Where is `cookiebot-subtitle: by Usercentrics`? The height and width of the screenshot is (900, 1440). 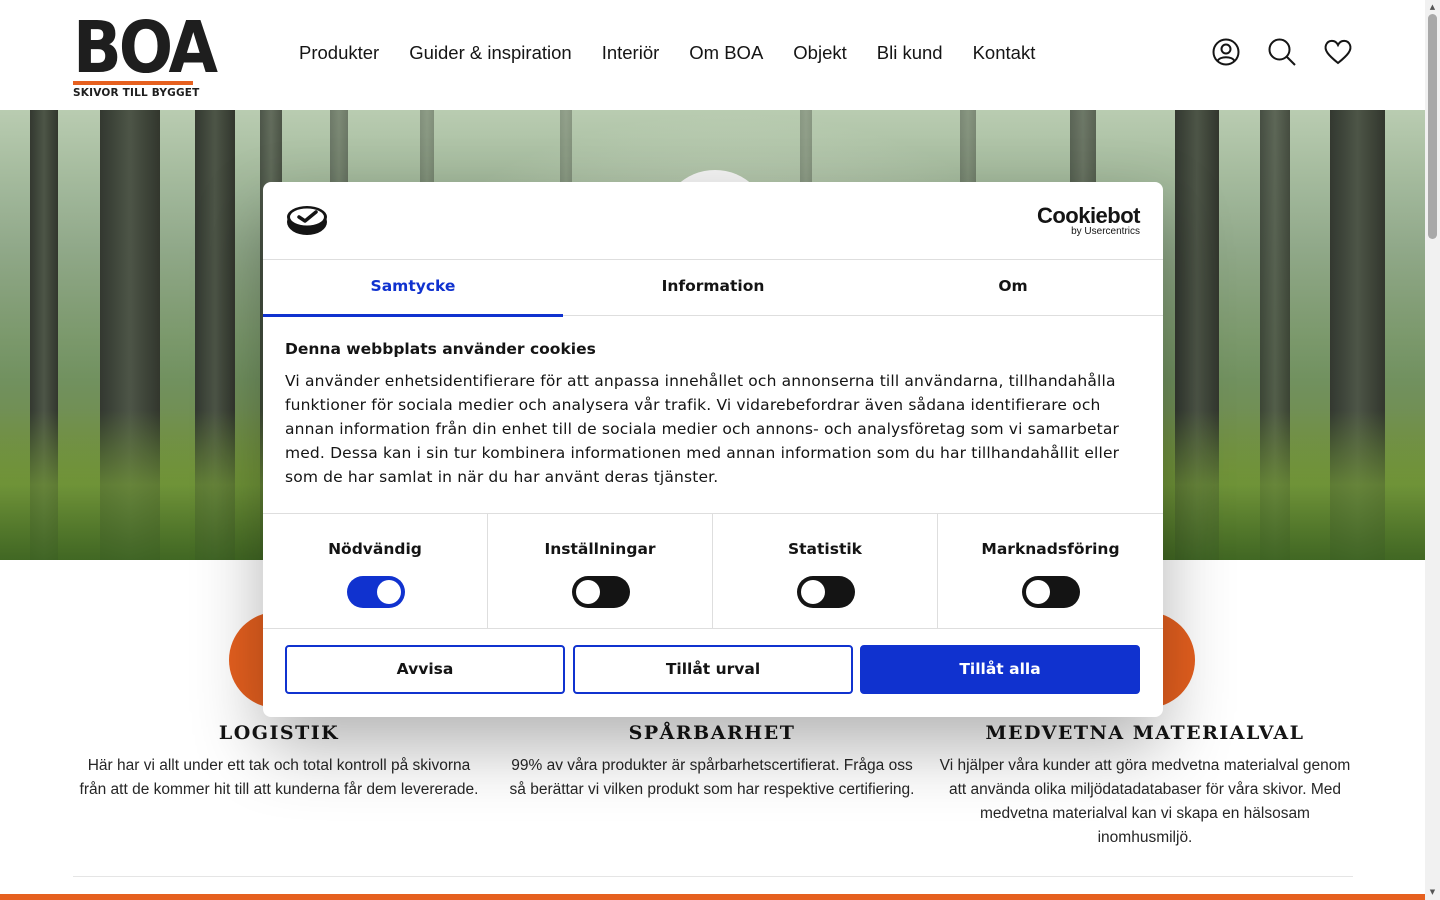
cookiebot-subtitle: by Usercentrics is located at coordinates (1105, 231).